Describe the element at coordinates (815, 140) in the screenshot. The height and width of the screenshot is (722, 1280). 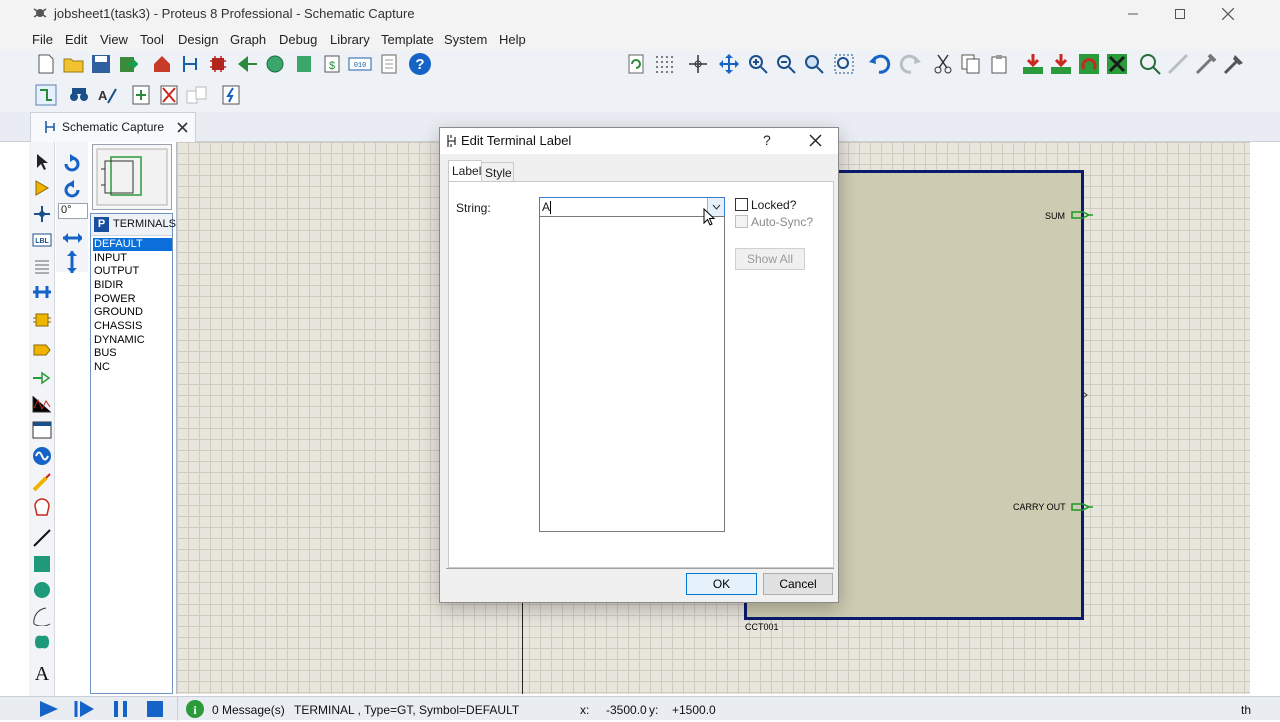
I see `dialog-close-icon` at that location.